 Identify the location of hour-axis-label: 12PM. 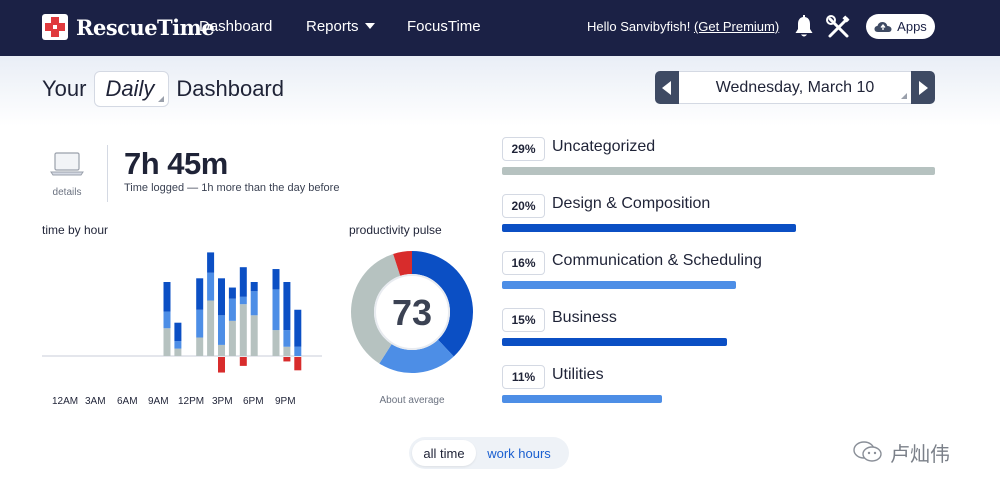
(191, 401).